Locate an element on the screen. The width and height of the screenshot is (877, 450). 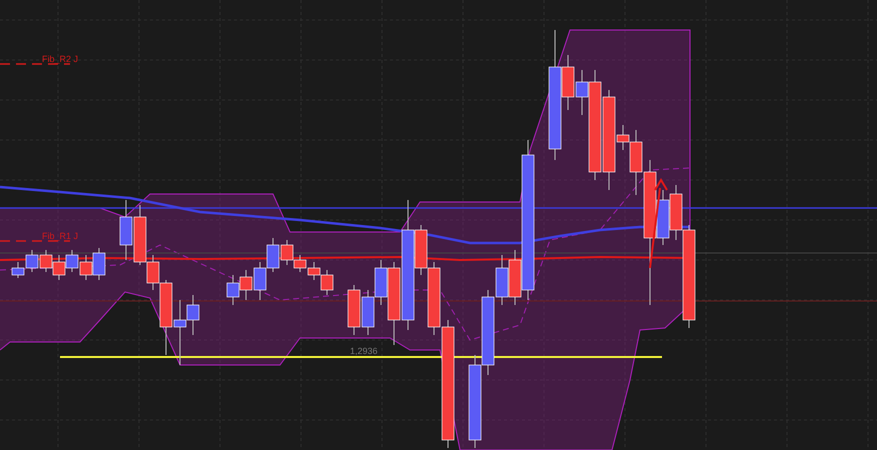
fibonacci-level-label: Fib_R1 J is located at coordinates (60, 236).